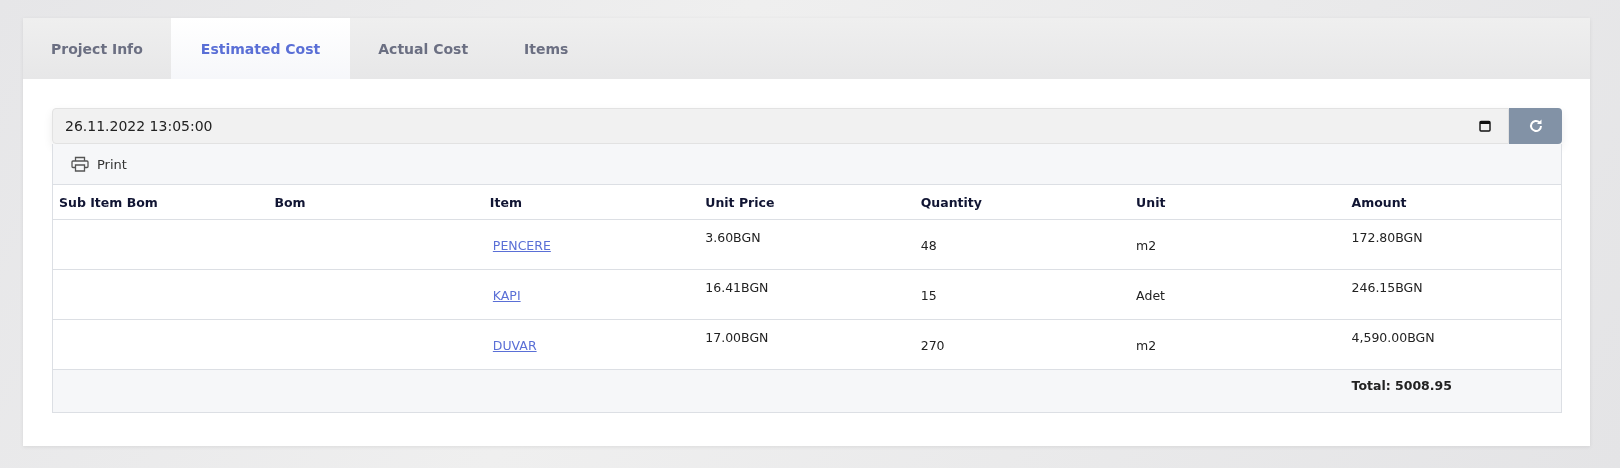 The width and height of the screenshot is (1620, 468). I want to click on table-cell: 172.80BGN, so click(1387, 237).